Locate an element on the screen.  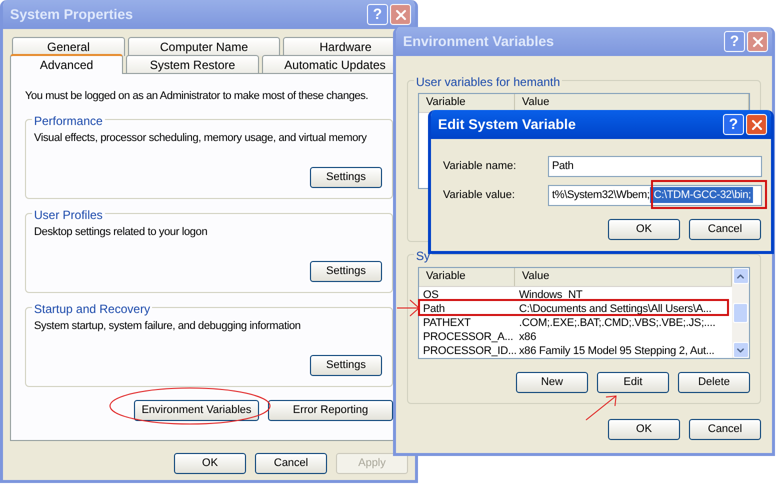
group-description: System startup, system failure, and debugging information is located at coordinates (167, 326).